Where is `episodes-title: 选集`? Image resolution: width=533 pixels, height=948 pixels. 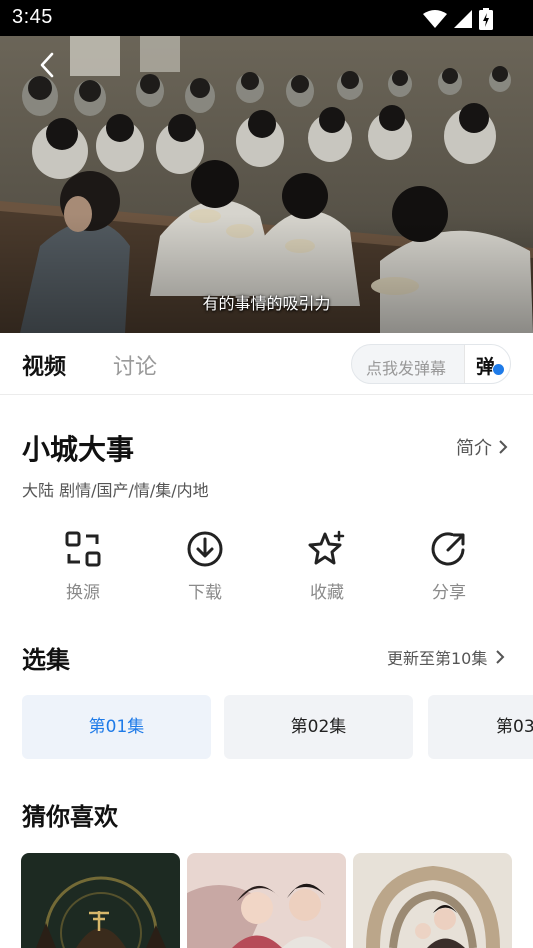 episodes-title: 选集 is located at coordinates (46, 660).